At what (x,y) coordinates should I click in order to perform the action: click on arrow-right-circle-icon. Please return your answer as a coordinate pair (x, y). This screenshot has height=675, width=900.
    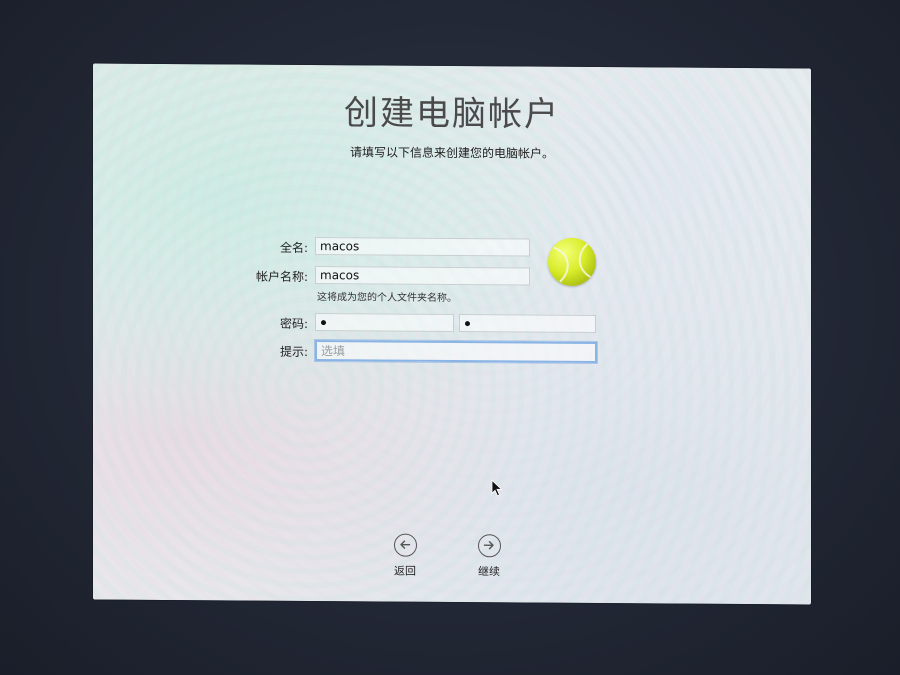
    Looking at the image, I should click on (489, 546).